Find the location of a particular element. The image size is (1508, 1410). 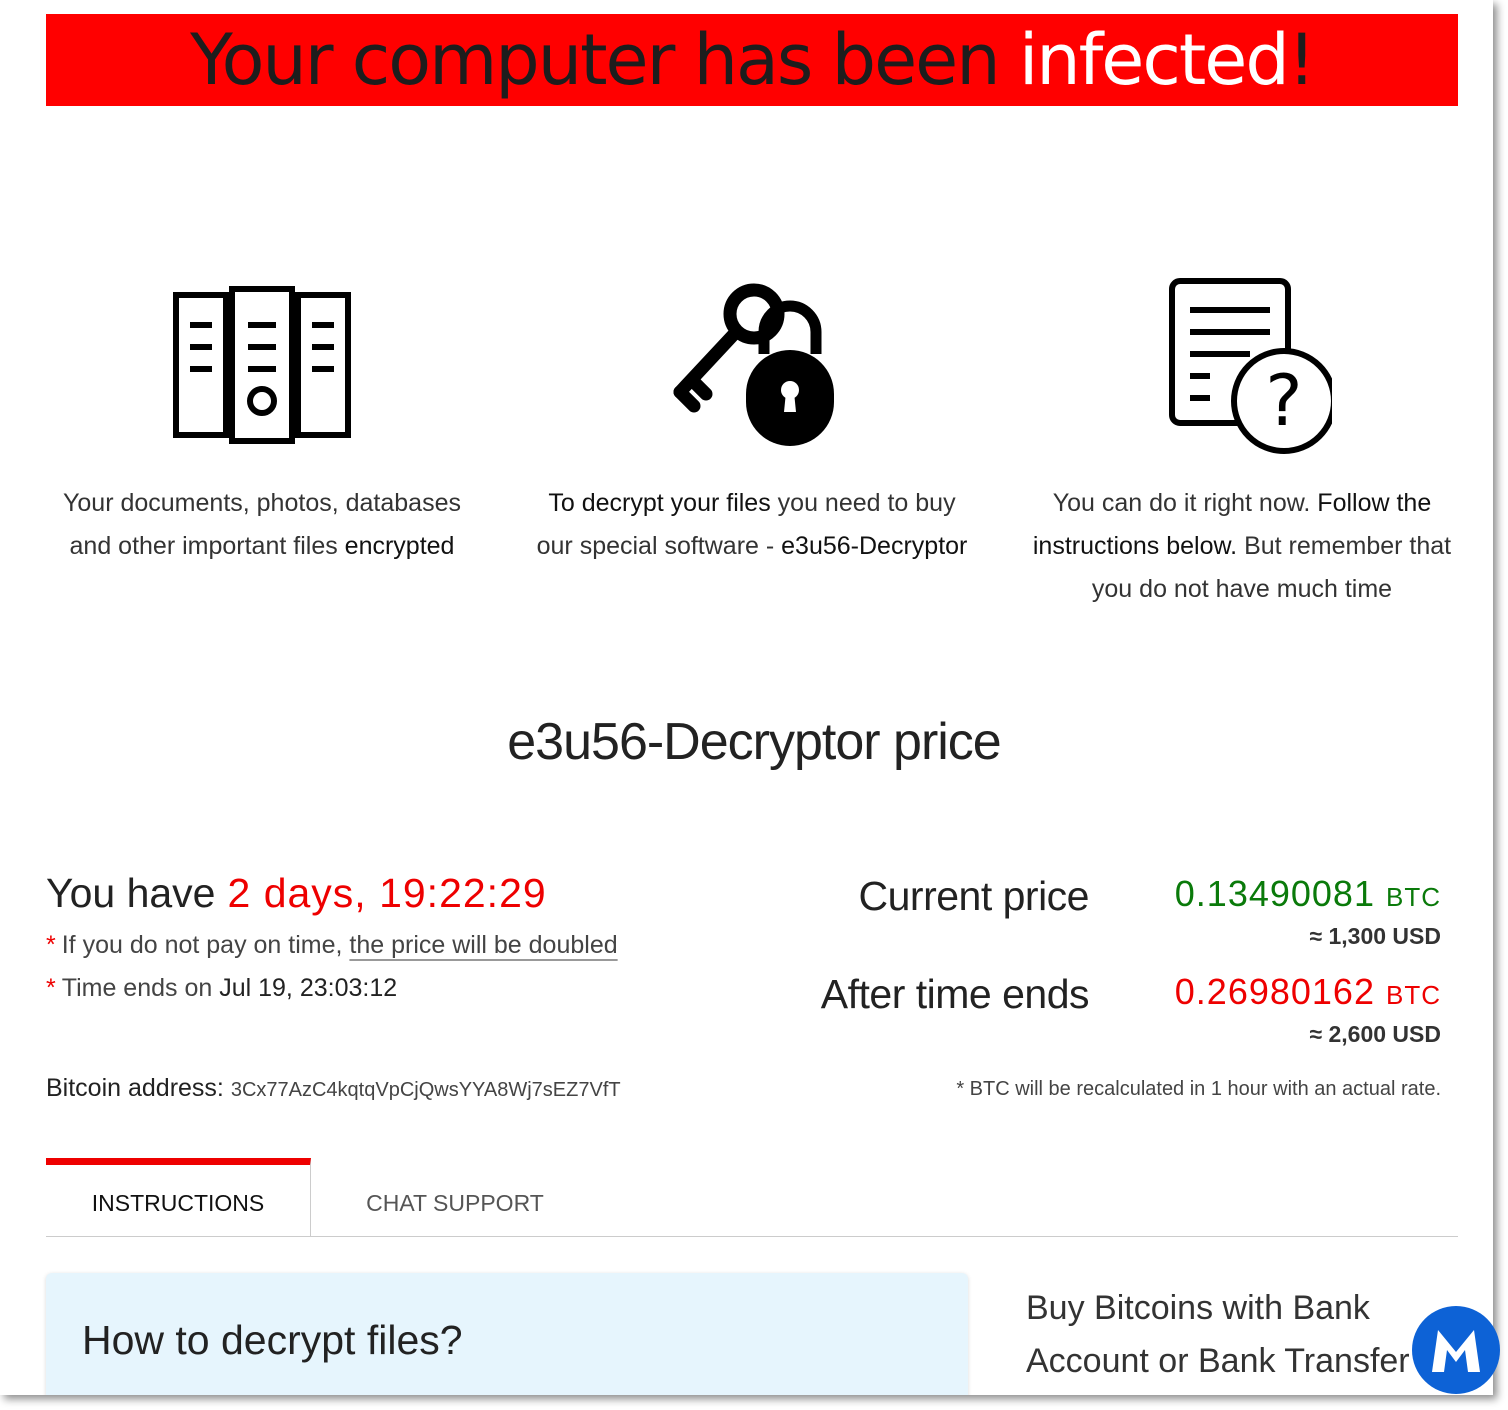

time-ends-date: Jul 19, 23:03:12 is located at coordinates (308, 988).